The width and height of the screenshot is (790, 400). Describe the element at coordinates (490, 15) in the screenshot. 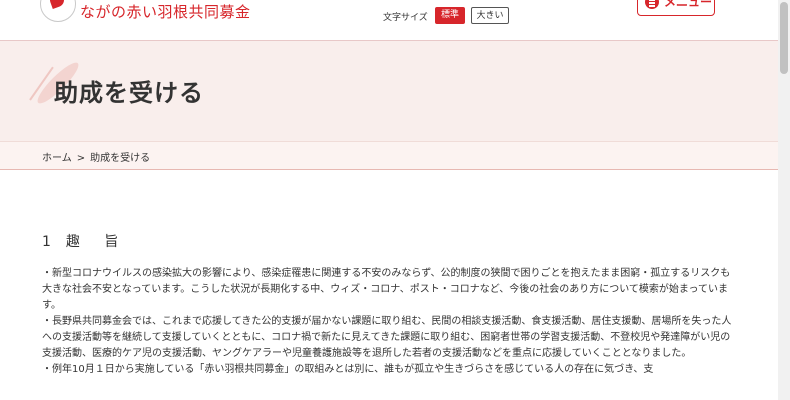

I see `font-size-large-button: 大きい` at that location.